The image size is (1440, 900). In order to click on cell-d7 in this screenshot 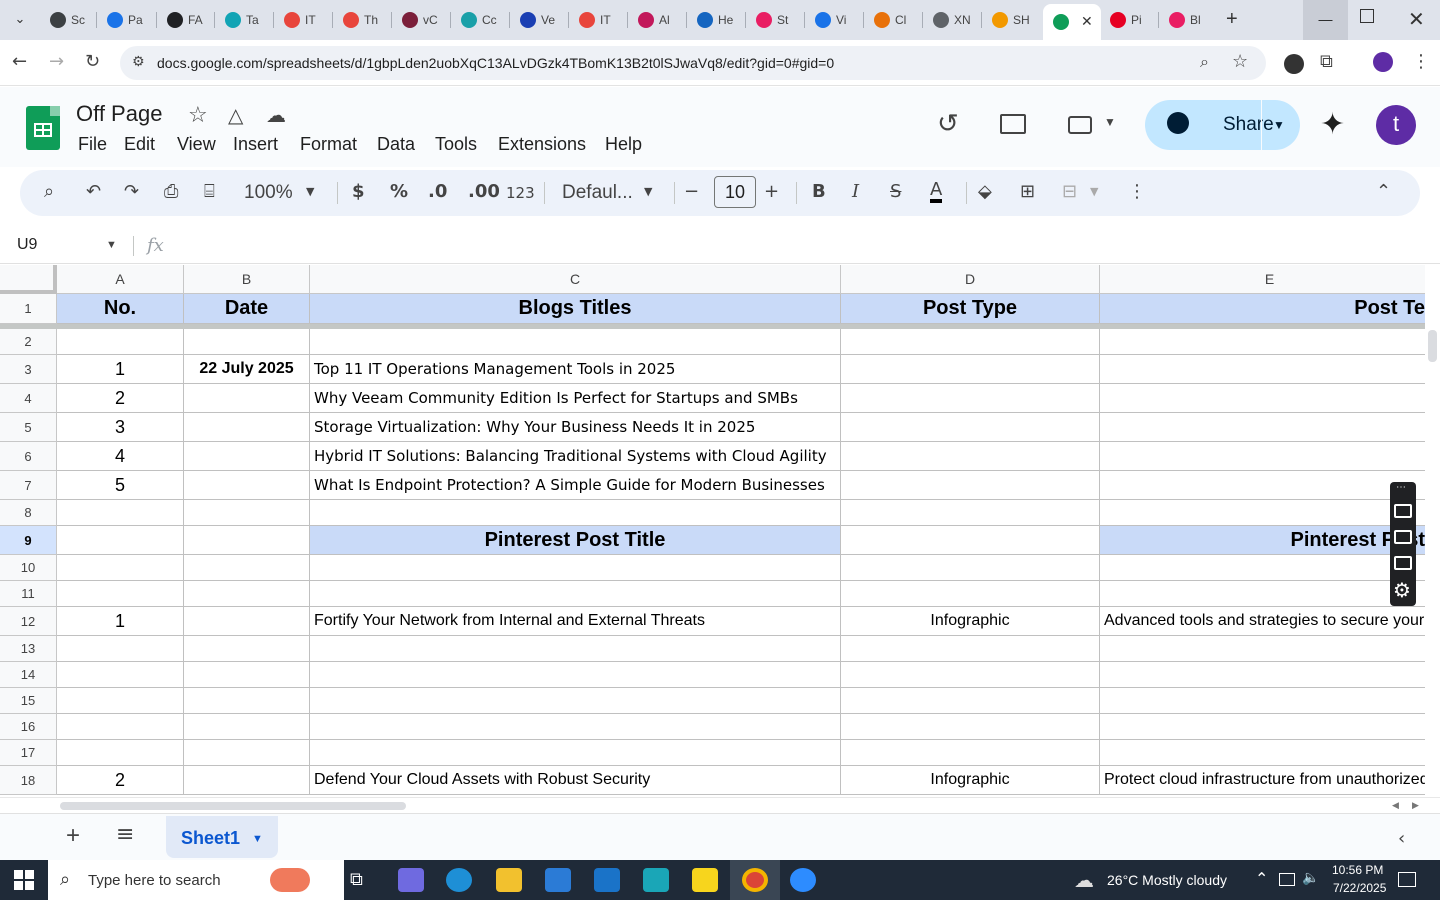, I will do `click(970, 485)`.